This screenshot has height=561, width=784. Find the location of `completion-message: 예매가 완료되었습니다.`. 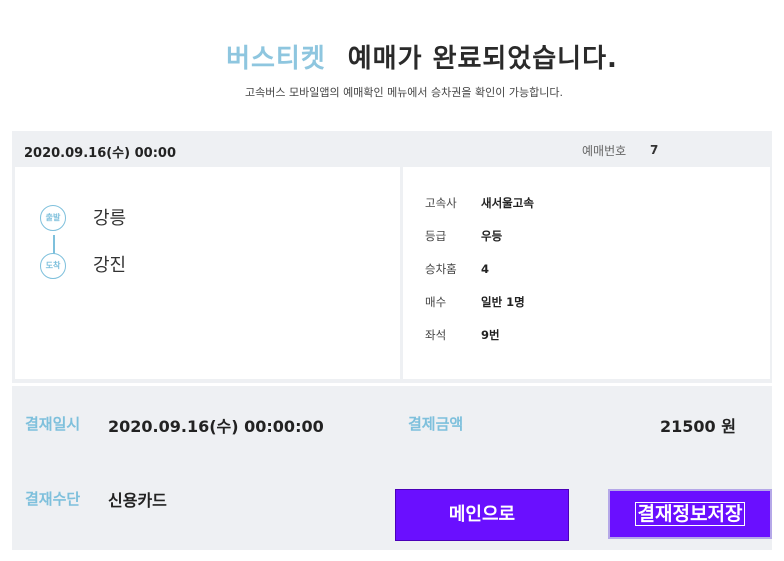

completion-message: 예매가 완료되었습니다. is located at coordinates (482, 59).